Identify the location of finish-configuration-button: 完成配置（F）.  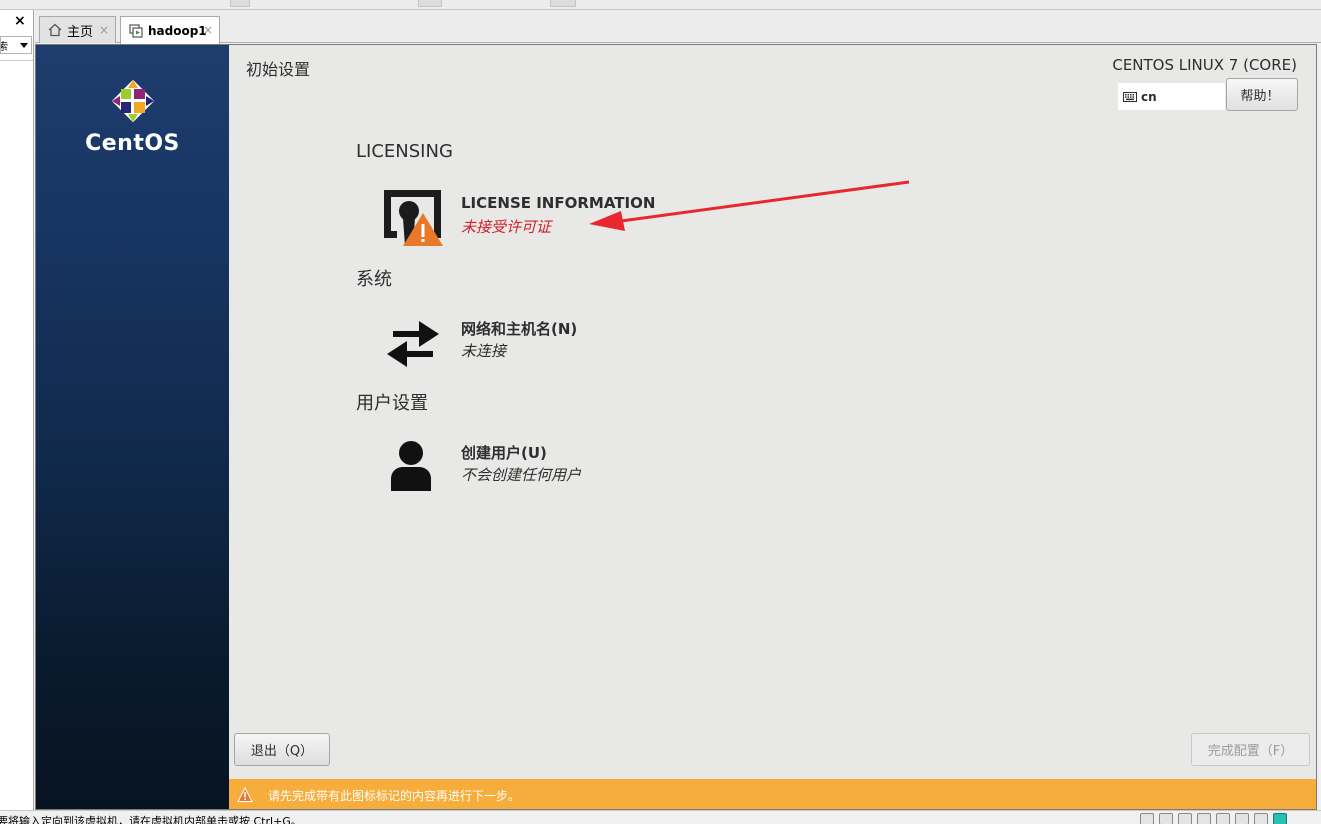
(1250, 749).